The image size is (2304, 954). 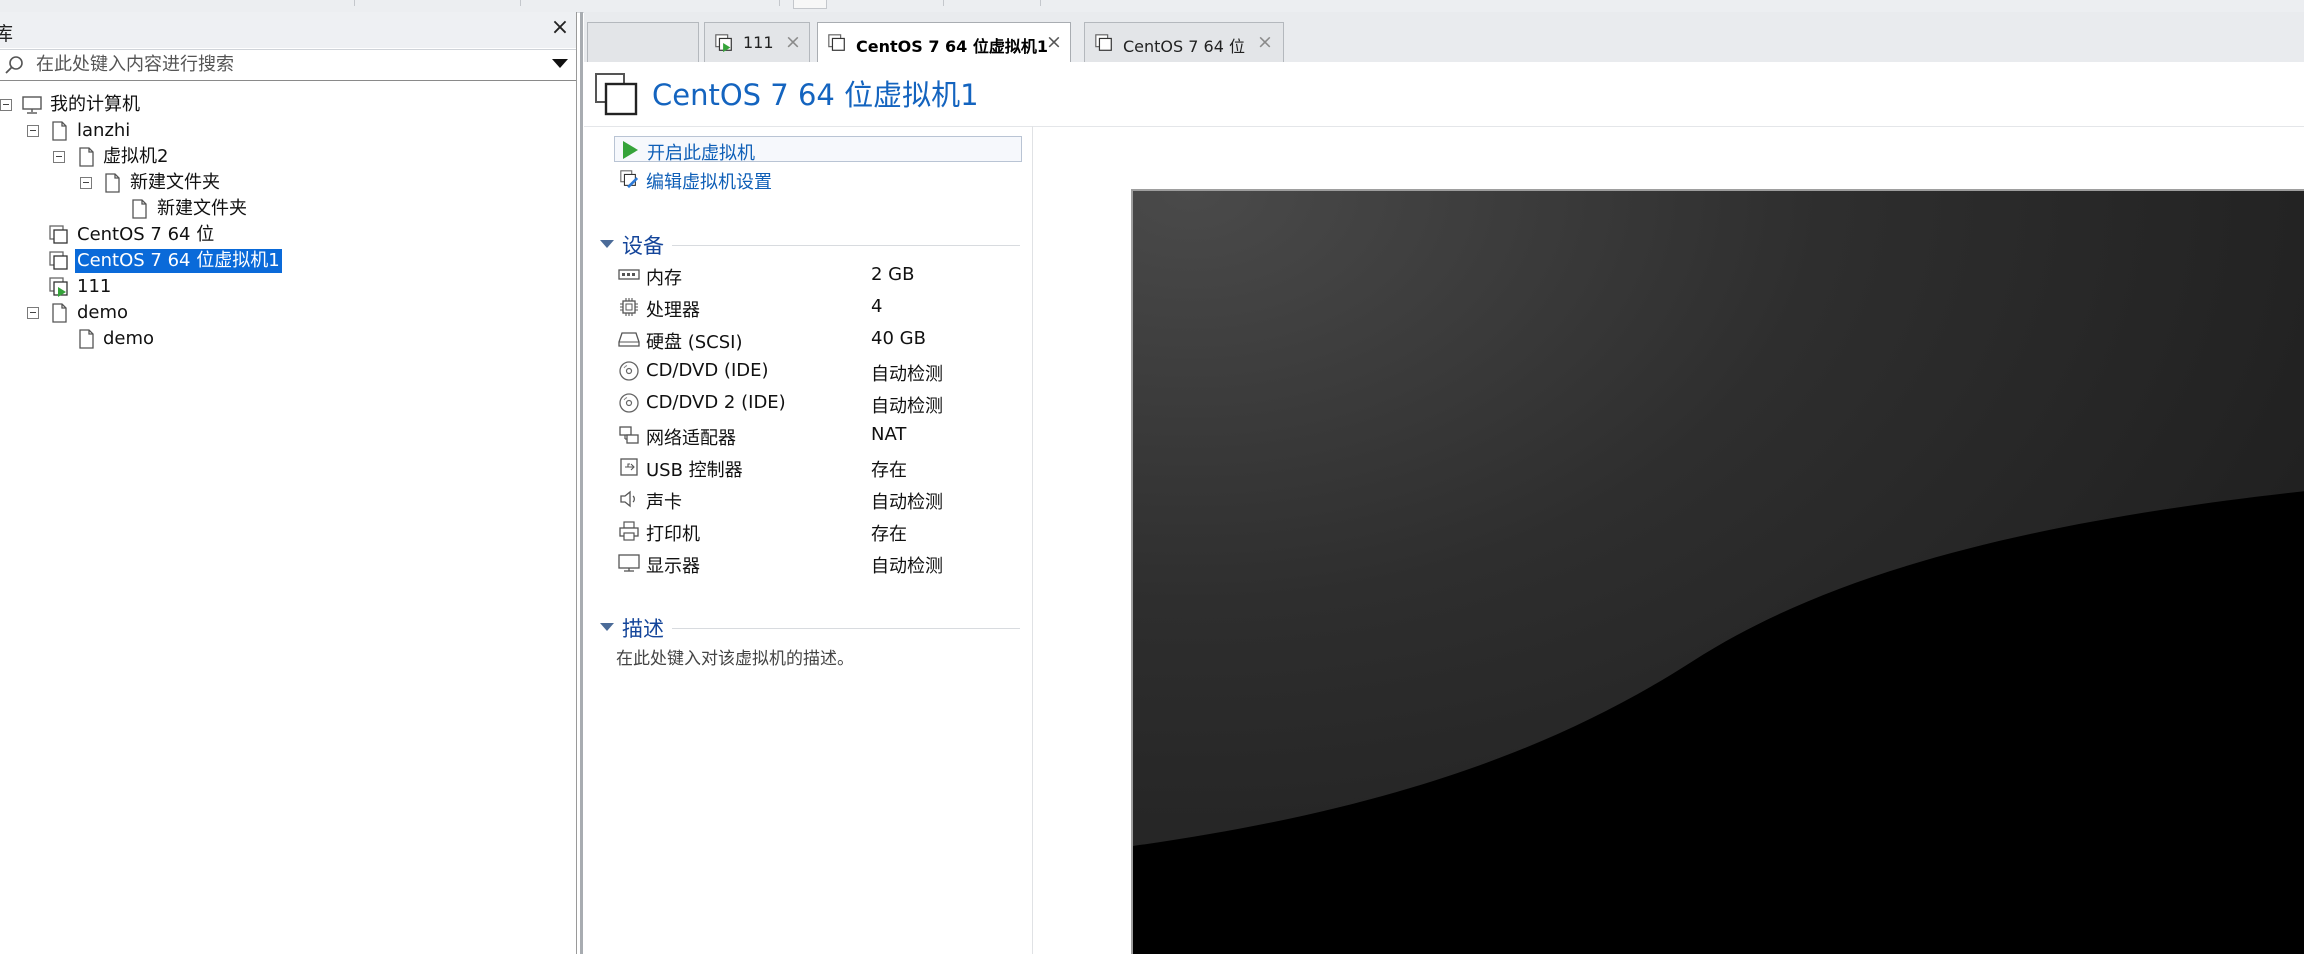 I want to click on pane-splitter, so click(x=581, y=483).